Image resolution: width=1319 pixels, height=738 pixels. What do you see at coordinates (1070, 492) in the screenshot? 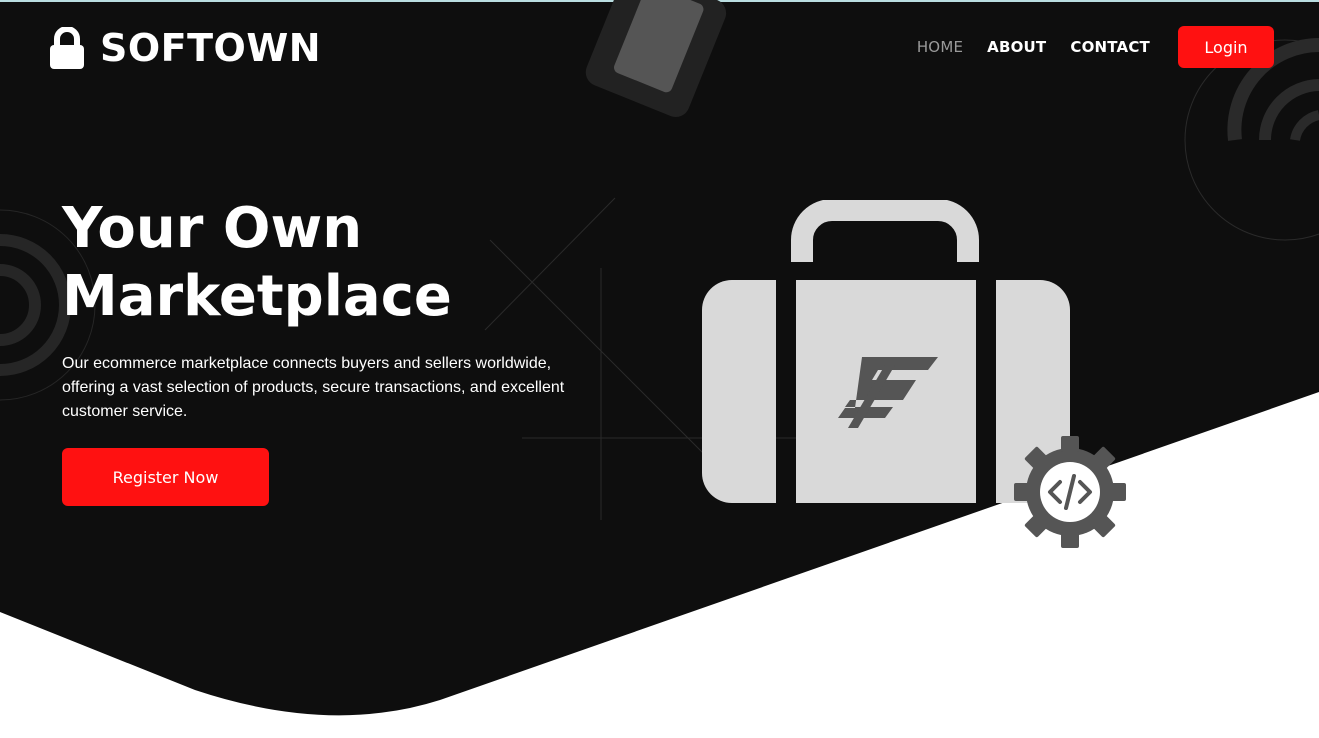
I see `code-gear-icon` at bounding box center [1070, 492].